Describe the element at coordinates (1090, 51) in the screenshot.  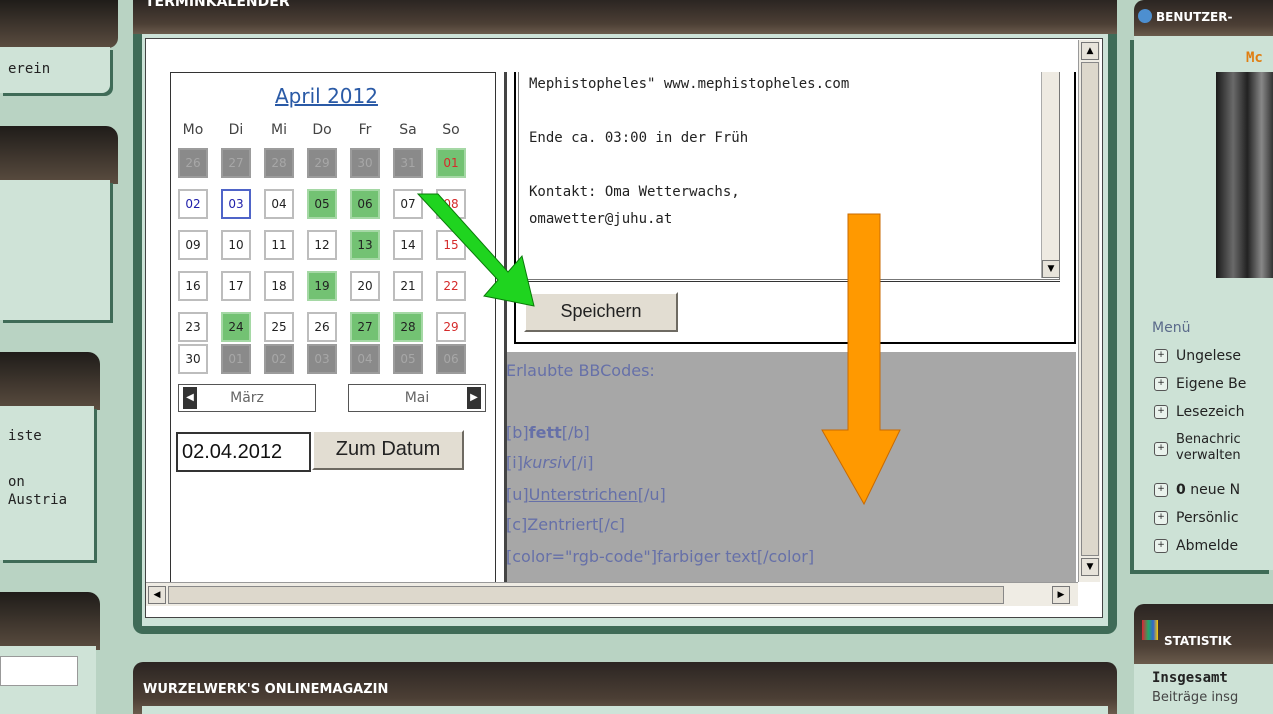
I see `scroll-up-icon: ▲` at that location.